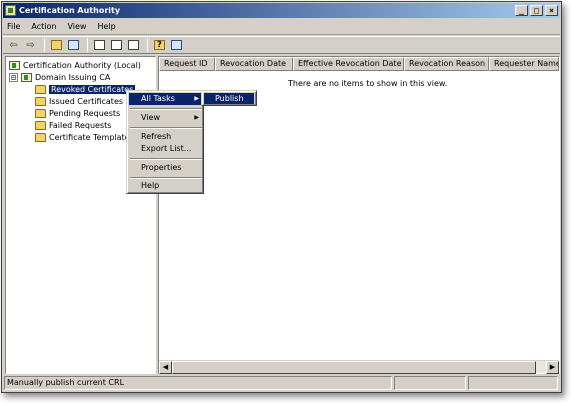 This screenshot has height=403, width=572. I want to click on tree-item-pending-requests: Pending Requests, so click(77, 113).